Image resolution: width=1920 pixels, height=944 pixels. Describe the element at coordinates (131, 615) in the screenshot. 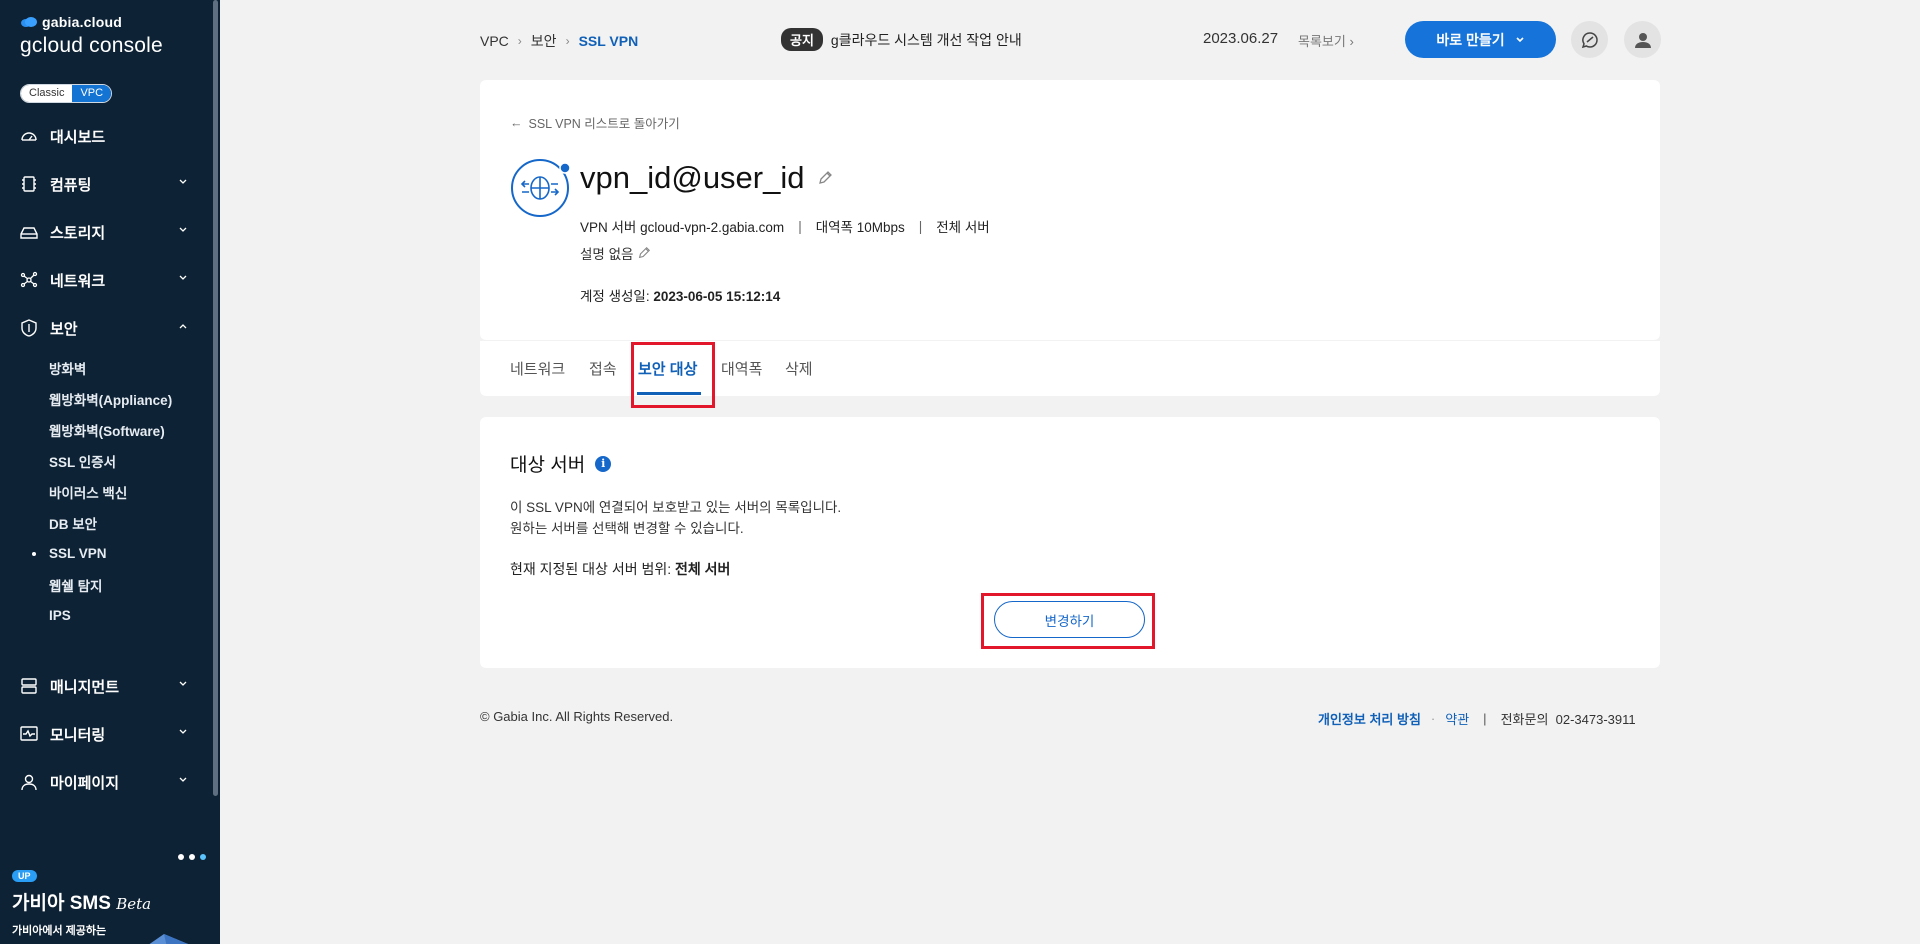

I see `subnav-item-ips: IPS` at that location.